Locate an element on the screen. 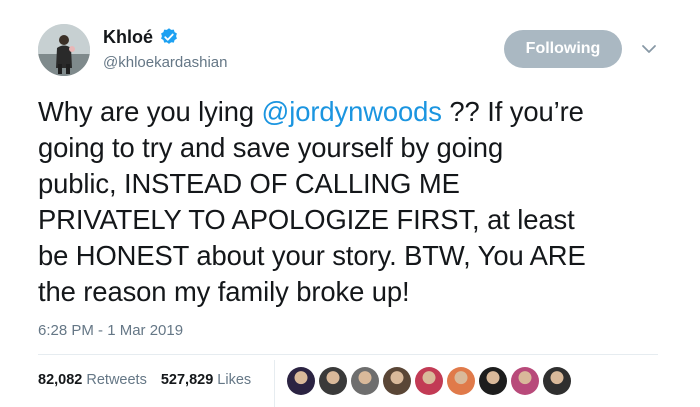 Image resolution: width=700 pixels, height=407 pixels. stats-separator is located at coordinates (274, 383).